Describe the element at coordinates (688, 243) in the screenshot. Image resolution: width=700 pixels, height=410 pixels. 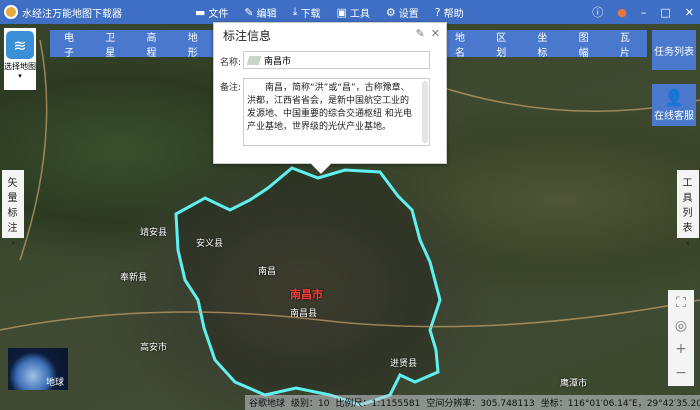
I see `chevron-left-icon: ‹` at that location.